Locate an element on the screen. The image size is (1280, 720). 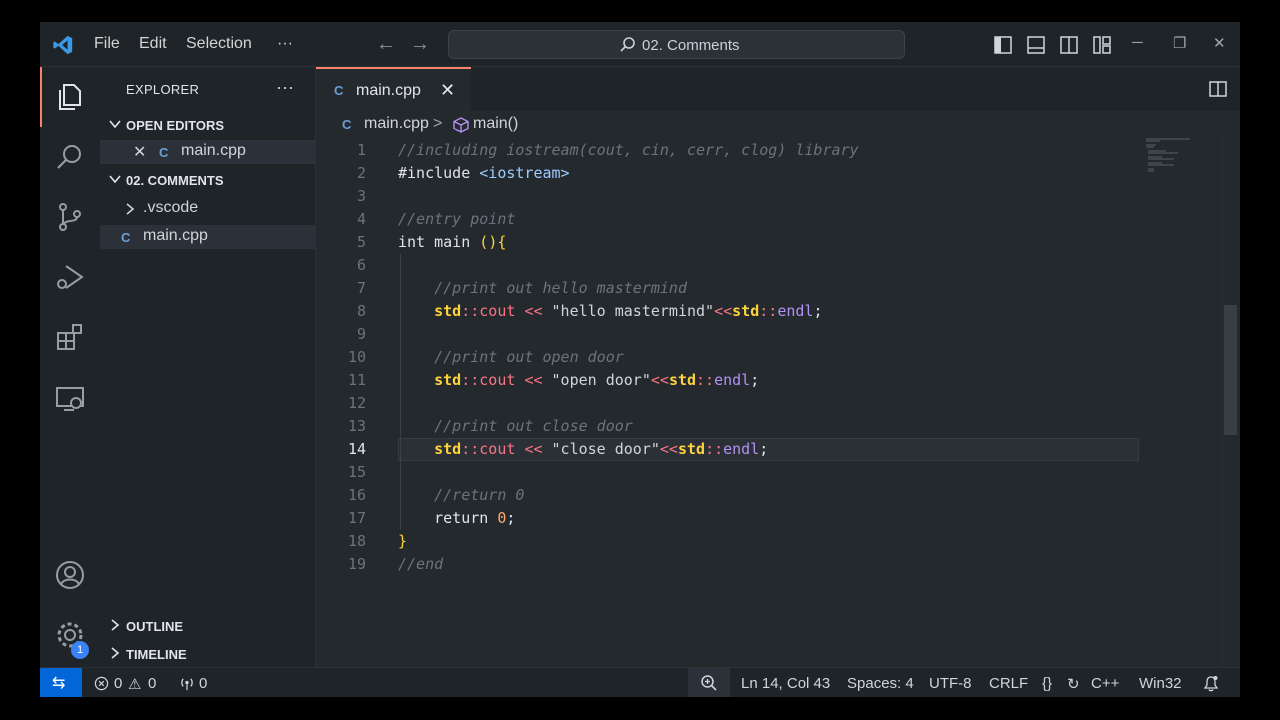
close-window-icon: ✕ is located at coordinates (1219, 43).